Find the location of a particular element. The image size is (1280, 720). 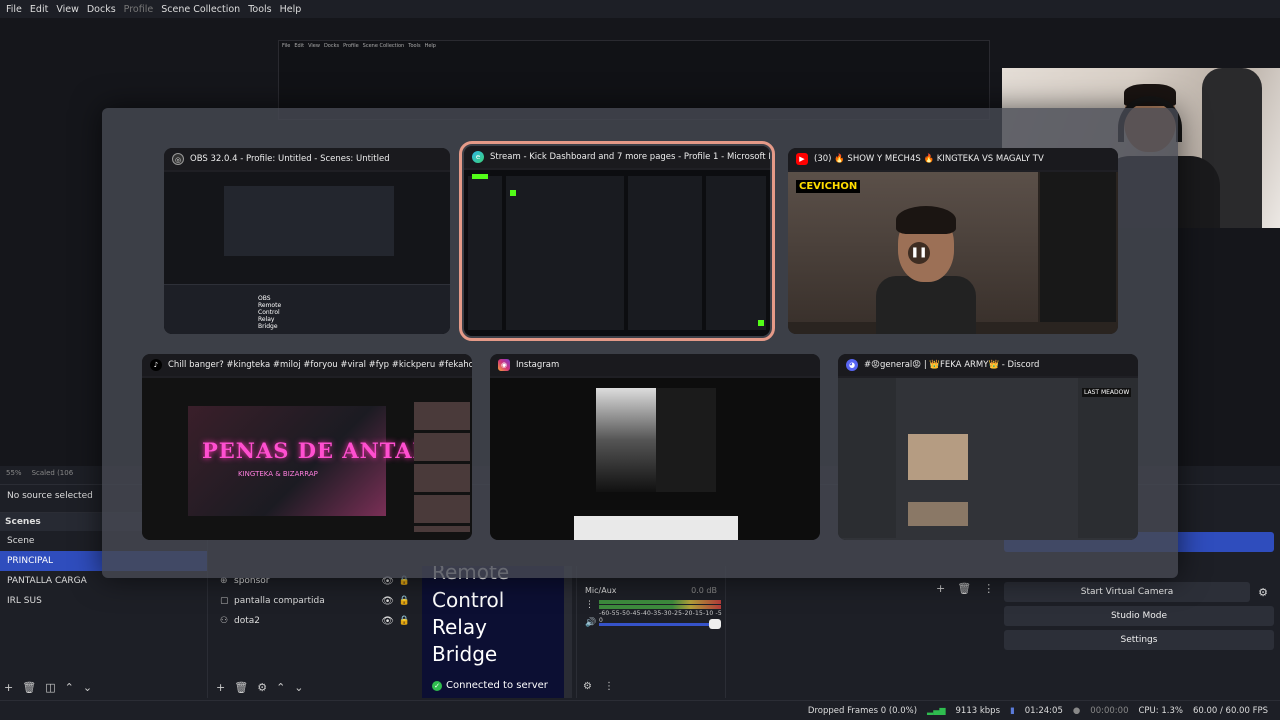

source-properties-icon: ⚙ is located at coordinates (262, 687).